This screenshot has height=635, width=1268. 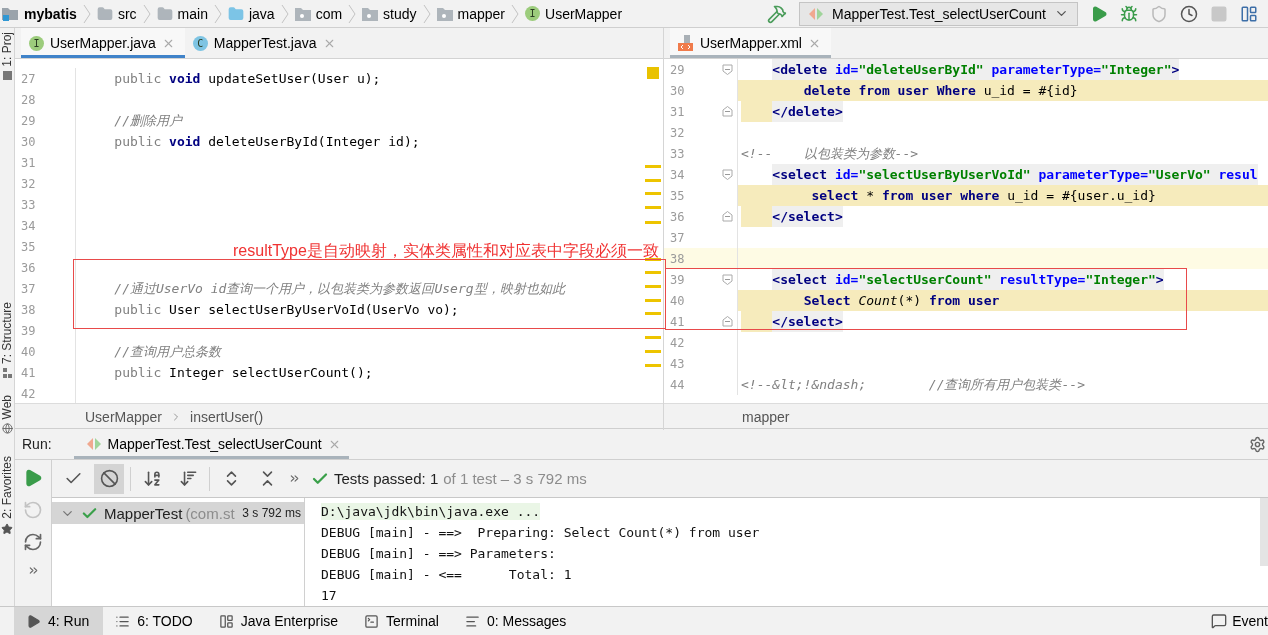 I want to click on build-icon, so click(x=777, y=13).